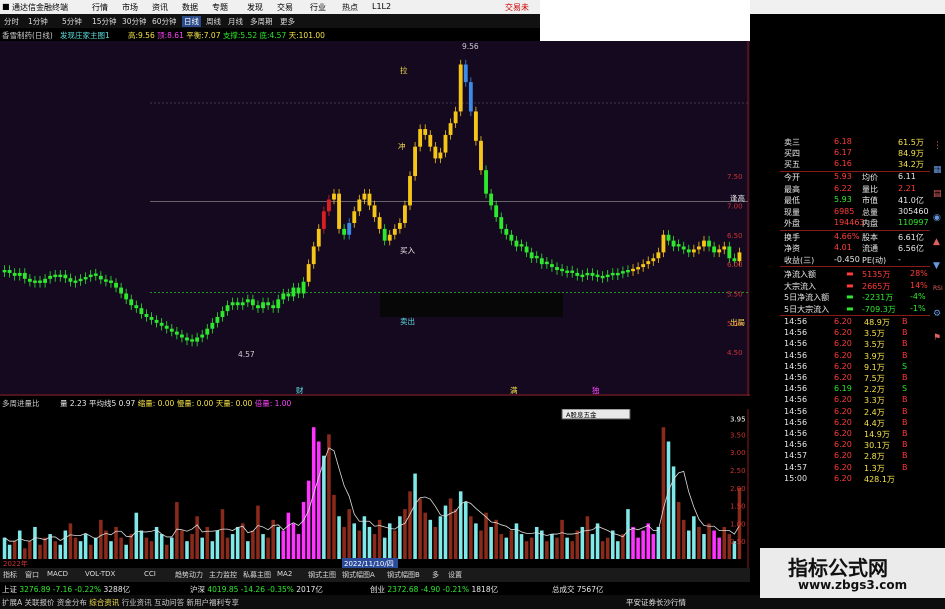  I want to click on quote-level-label: 买五, so click(792, 164).